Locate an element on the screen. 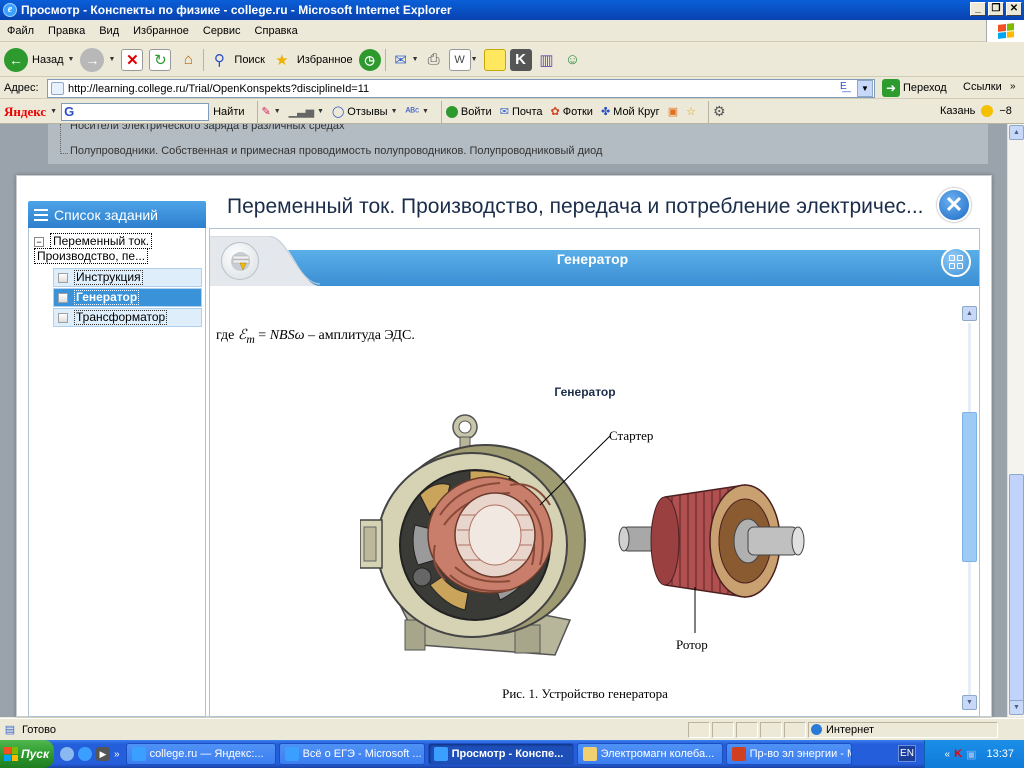 The image size is (1024, 768). forward-dropdown-icon: ▼ is located at coordinates (111, 59).